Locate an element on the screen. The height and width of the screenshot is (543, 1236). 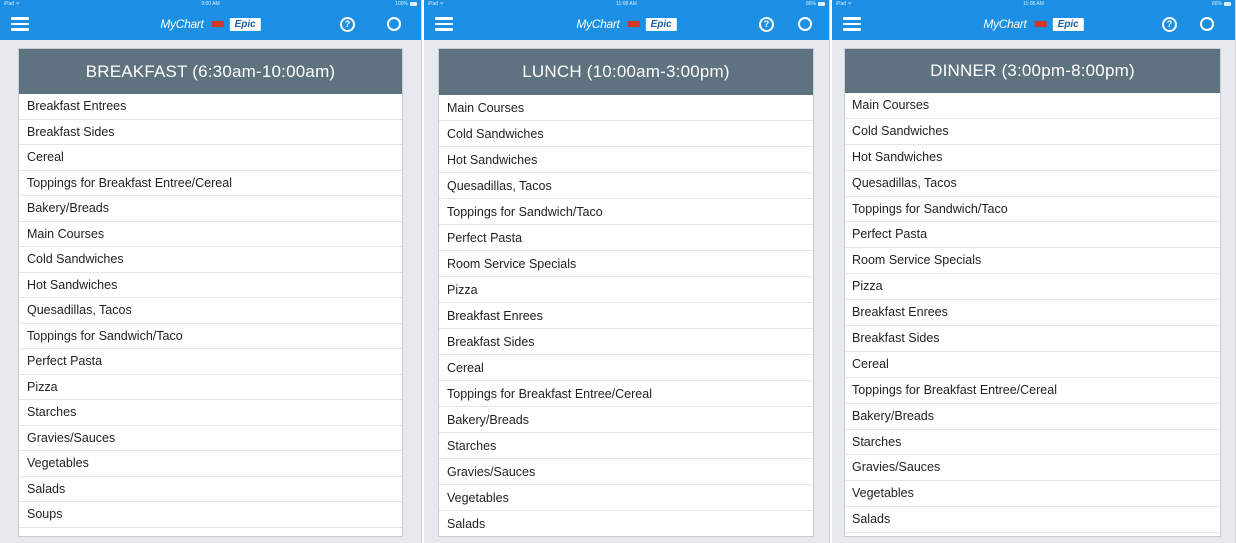
status-time: 9:00 AM is located at coordinates (210, 4).